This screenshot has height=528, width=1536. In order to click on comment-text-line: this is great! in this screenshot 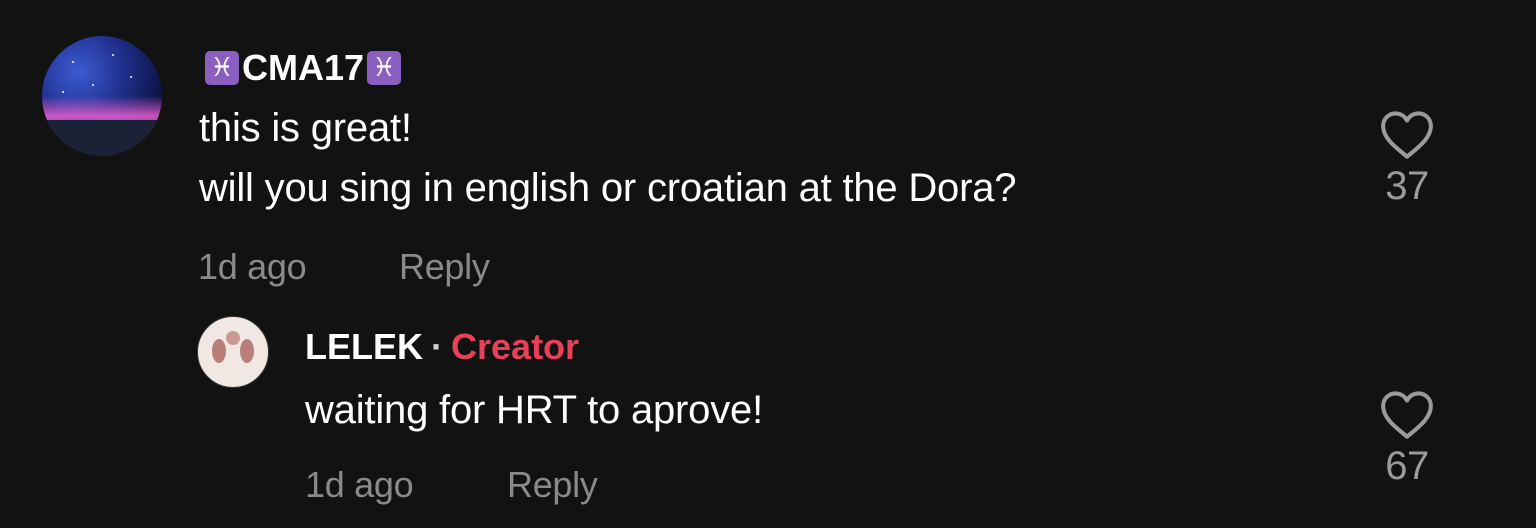, I will do `click(305, 128)`.